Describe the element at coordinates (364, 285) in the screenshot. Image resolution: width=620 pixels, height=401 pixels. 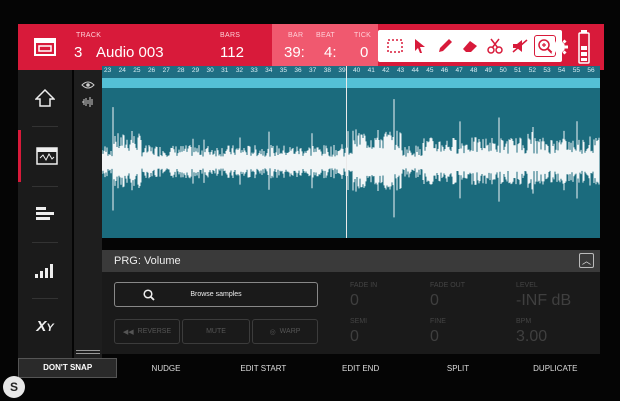
I see `fade-in-label: FADE IN` at that location.